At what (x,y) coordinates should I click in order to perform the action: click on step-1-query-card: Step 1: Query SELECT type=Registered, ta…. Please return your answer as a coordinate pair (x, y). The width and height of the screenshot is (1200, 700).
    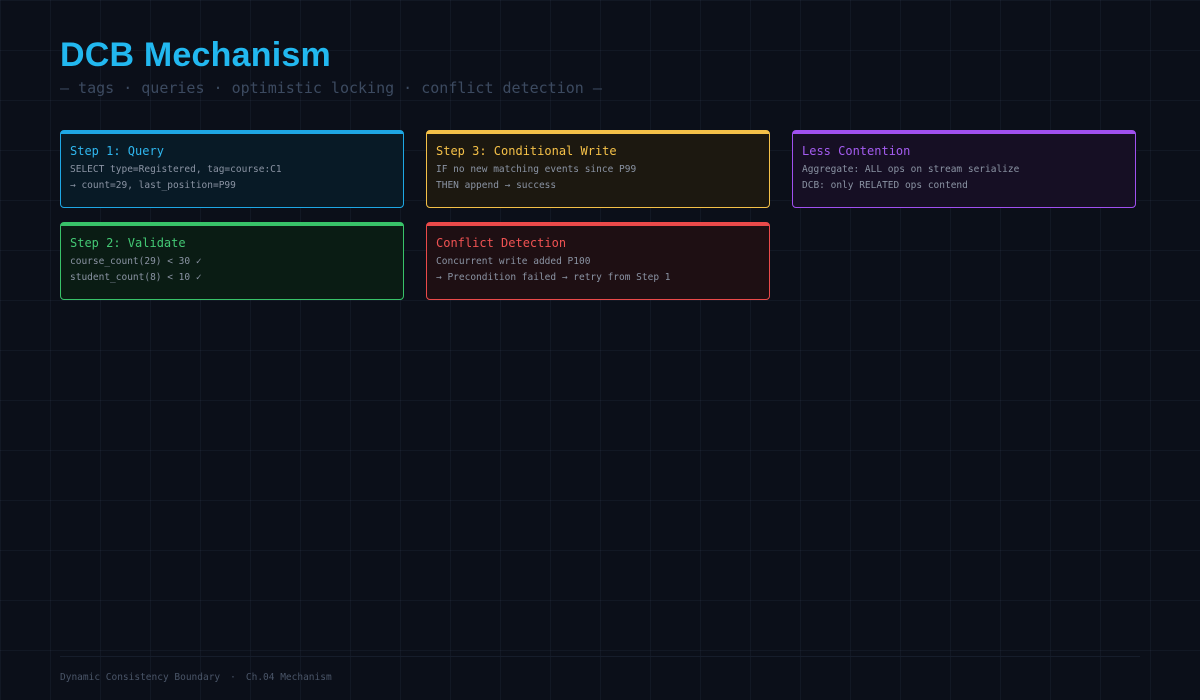
    Looking at the image, I should click on (232, 169).